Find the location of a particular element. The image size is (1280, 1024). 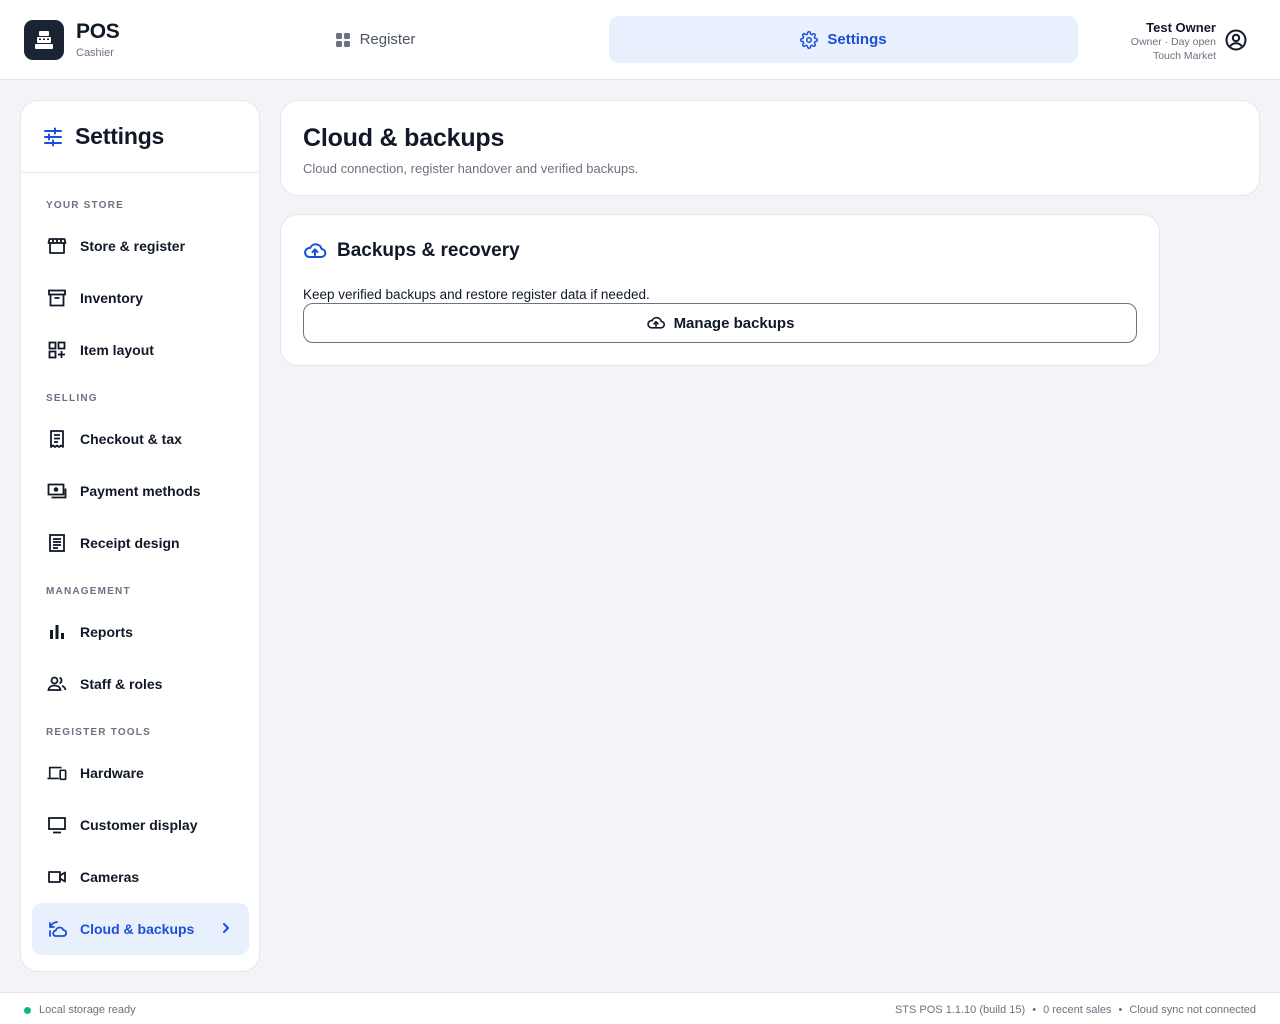

sidebar-item-label: Checkout & tax is located at coordinates (131, 439).